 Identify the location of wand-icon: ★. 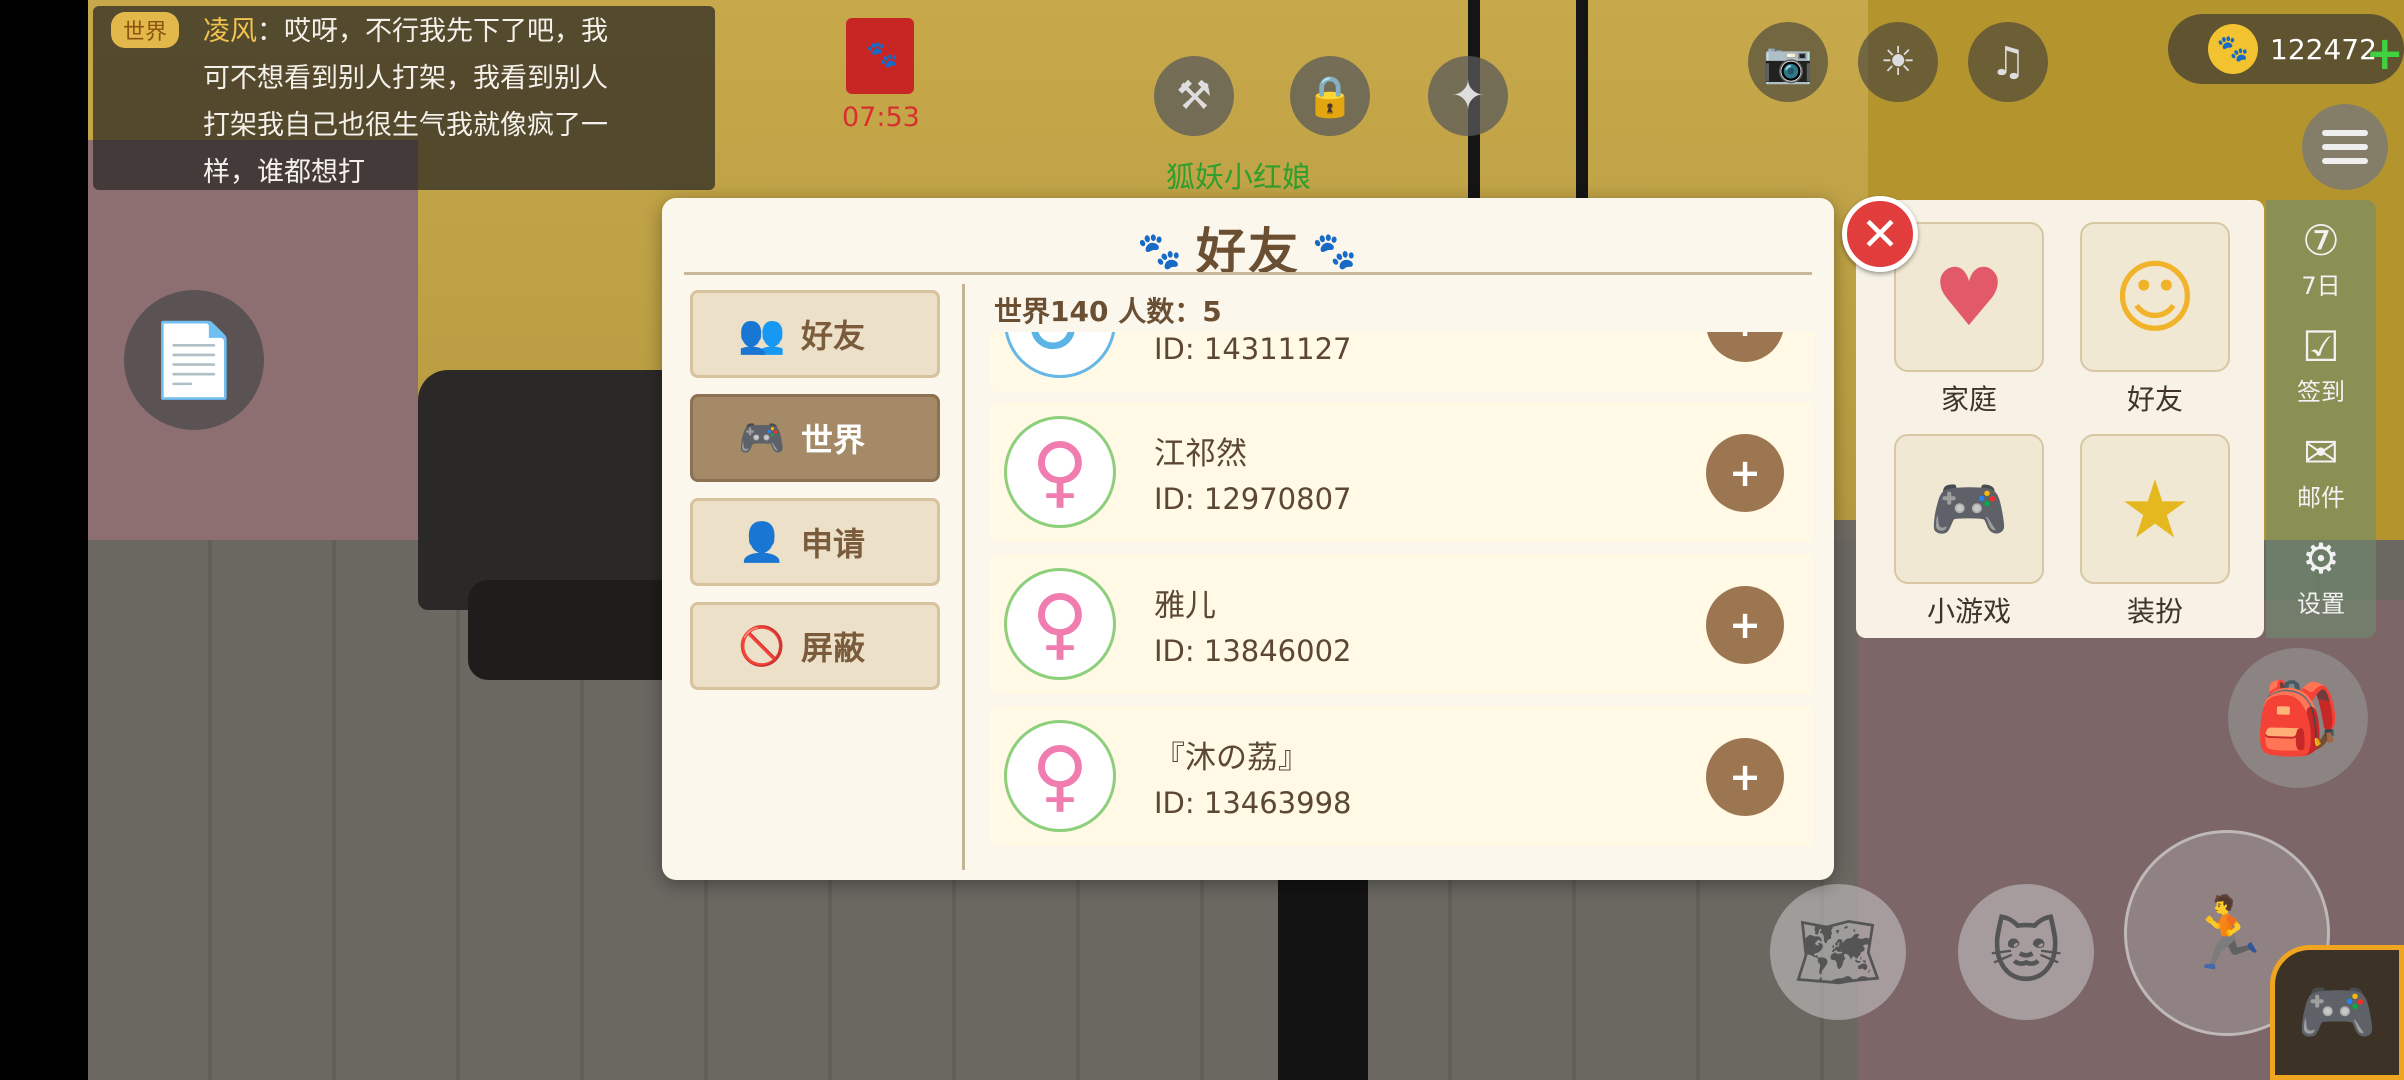
(2155, 509).